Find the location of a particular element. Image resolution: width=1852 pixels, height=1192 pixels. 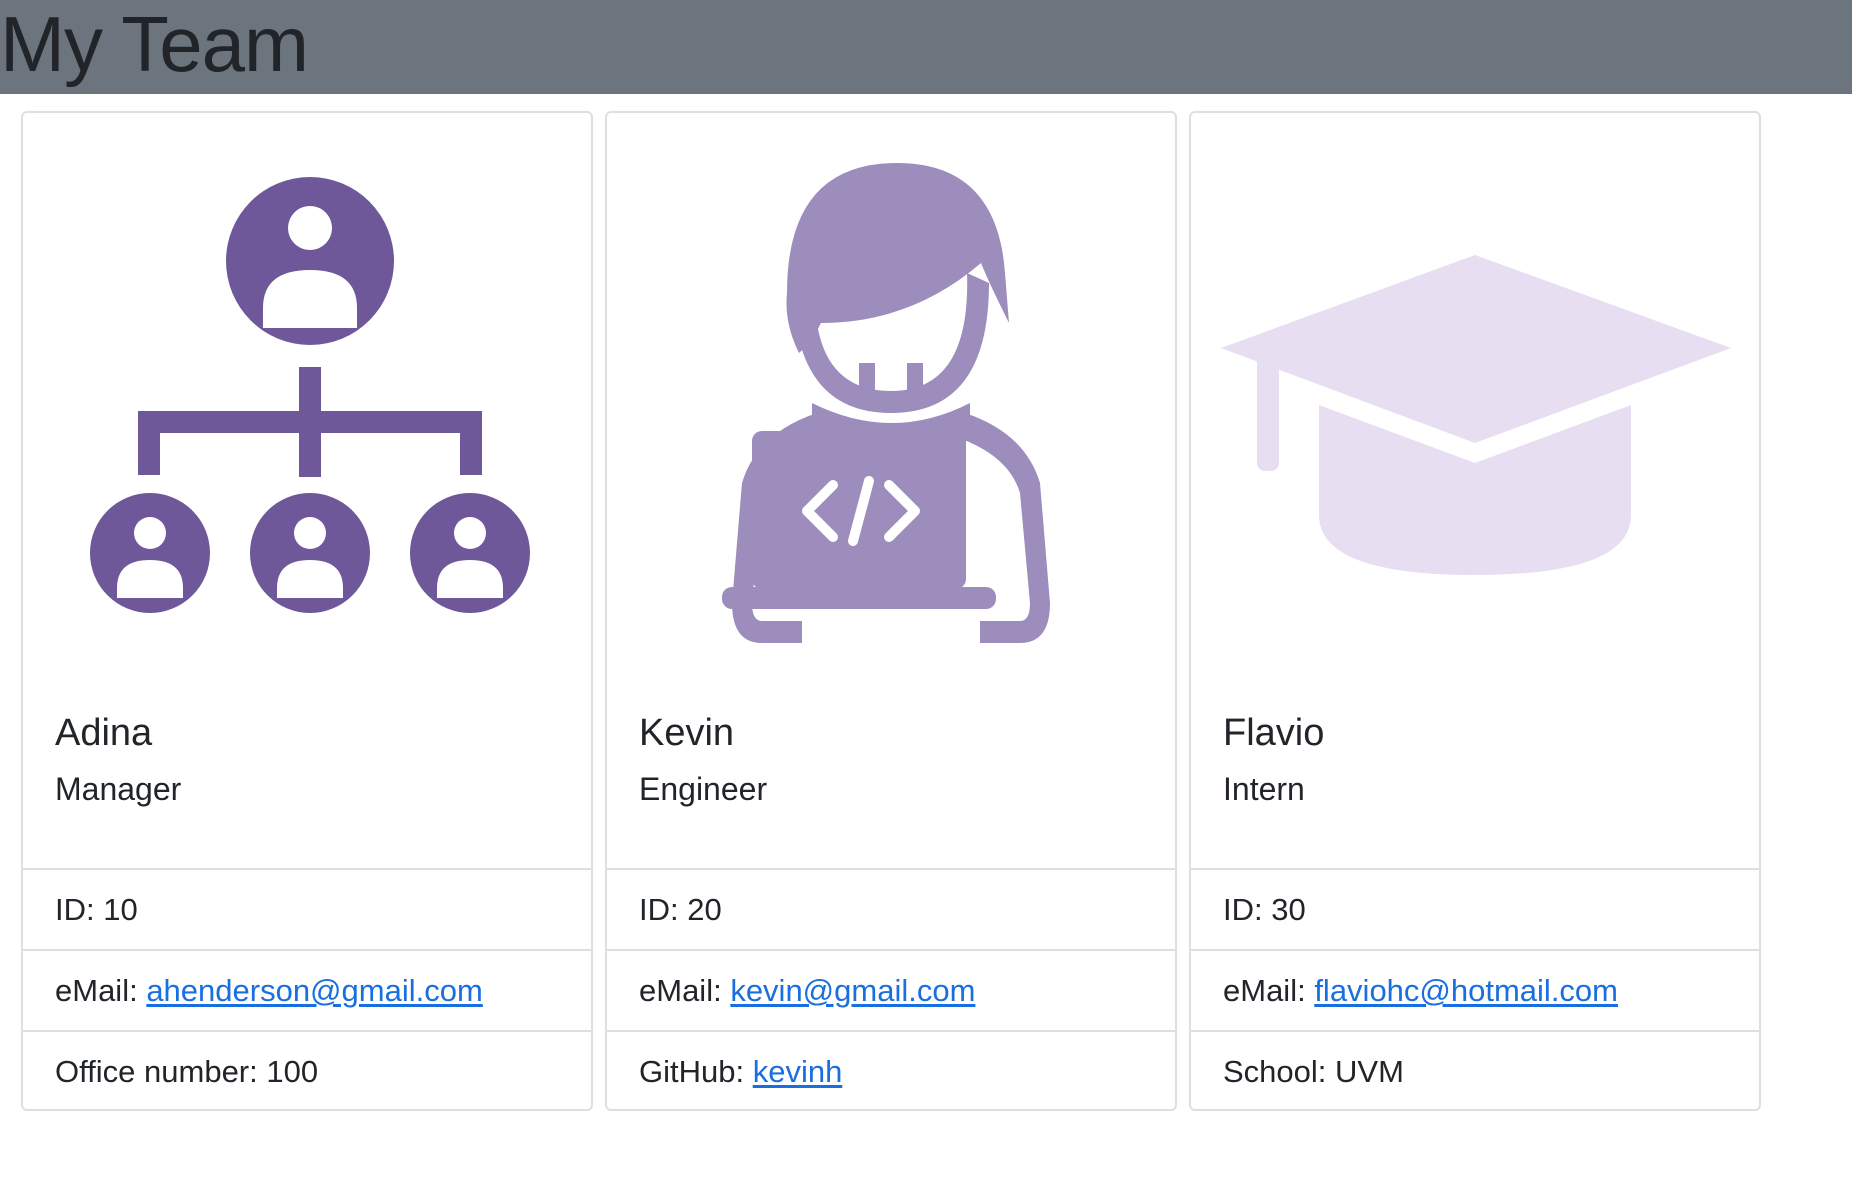

github-label: GitHub: is located at coordinates (696, 1071).